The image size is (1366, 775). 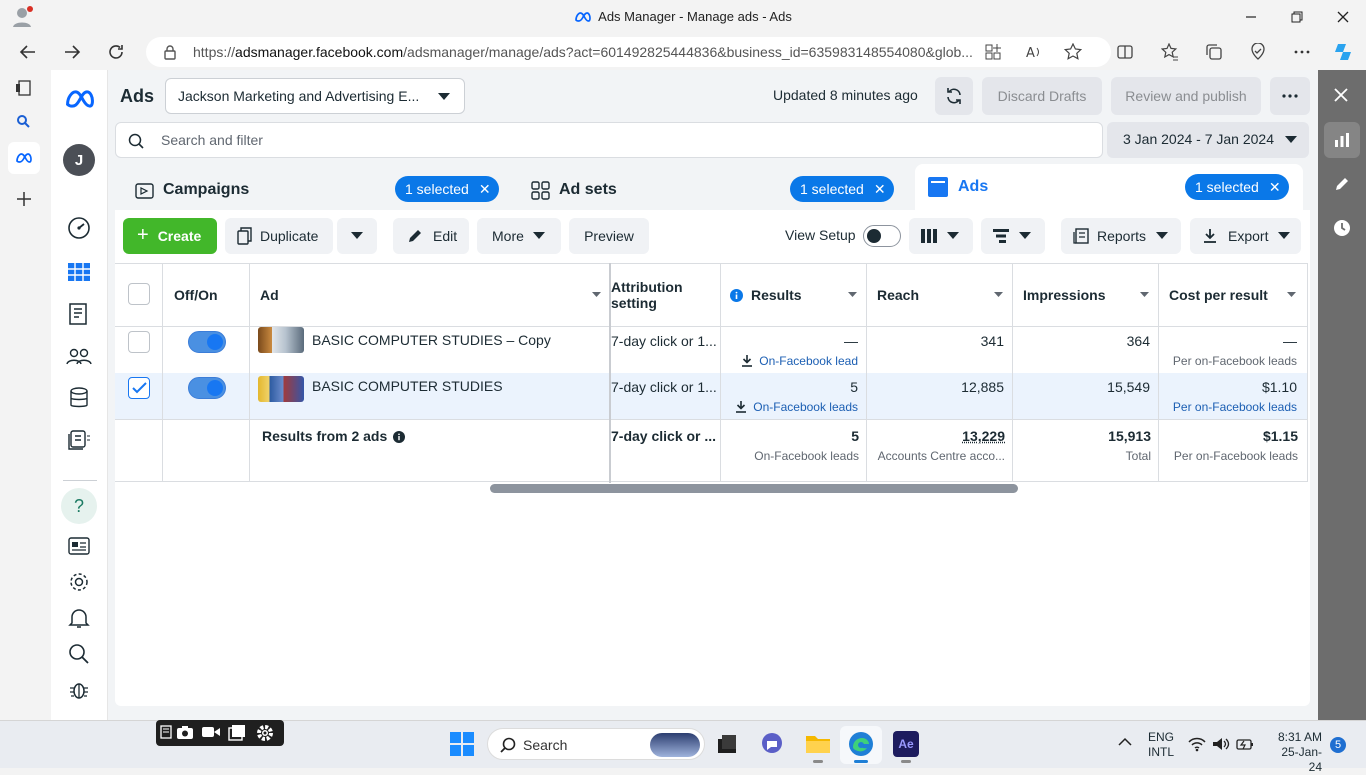 I want to click on column-header-results: Results, so click(x=796, y=295).